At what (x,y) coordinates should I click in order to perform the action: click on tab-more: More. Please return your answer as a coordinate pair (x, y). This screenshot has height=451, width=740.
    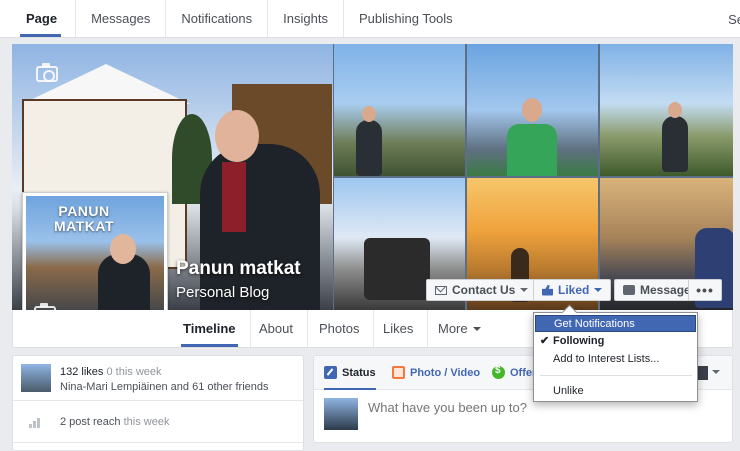
    Looking at the image, I should click on (459, 328).